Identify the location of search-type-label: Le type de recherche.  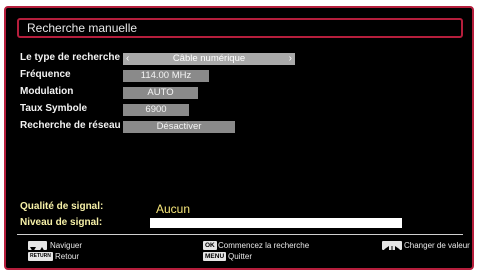
(70, 57).